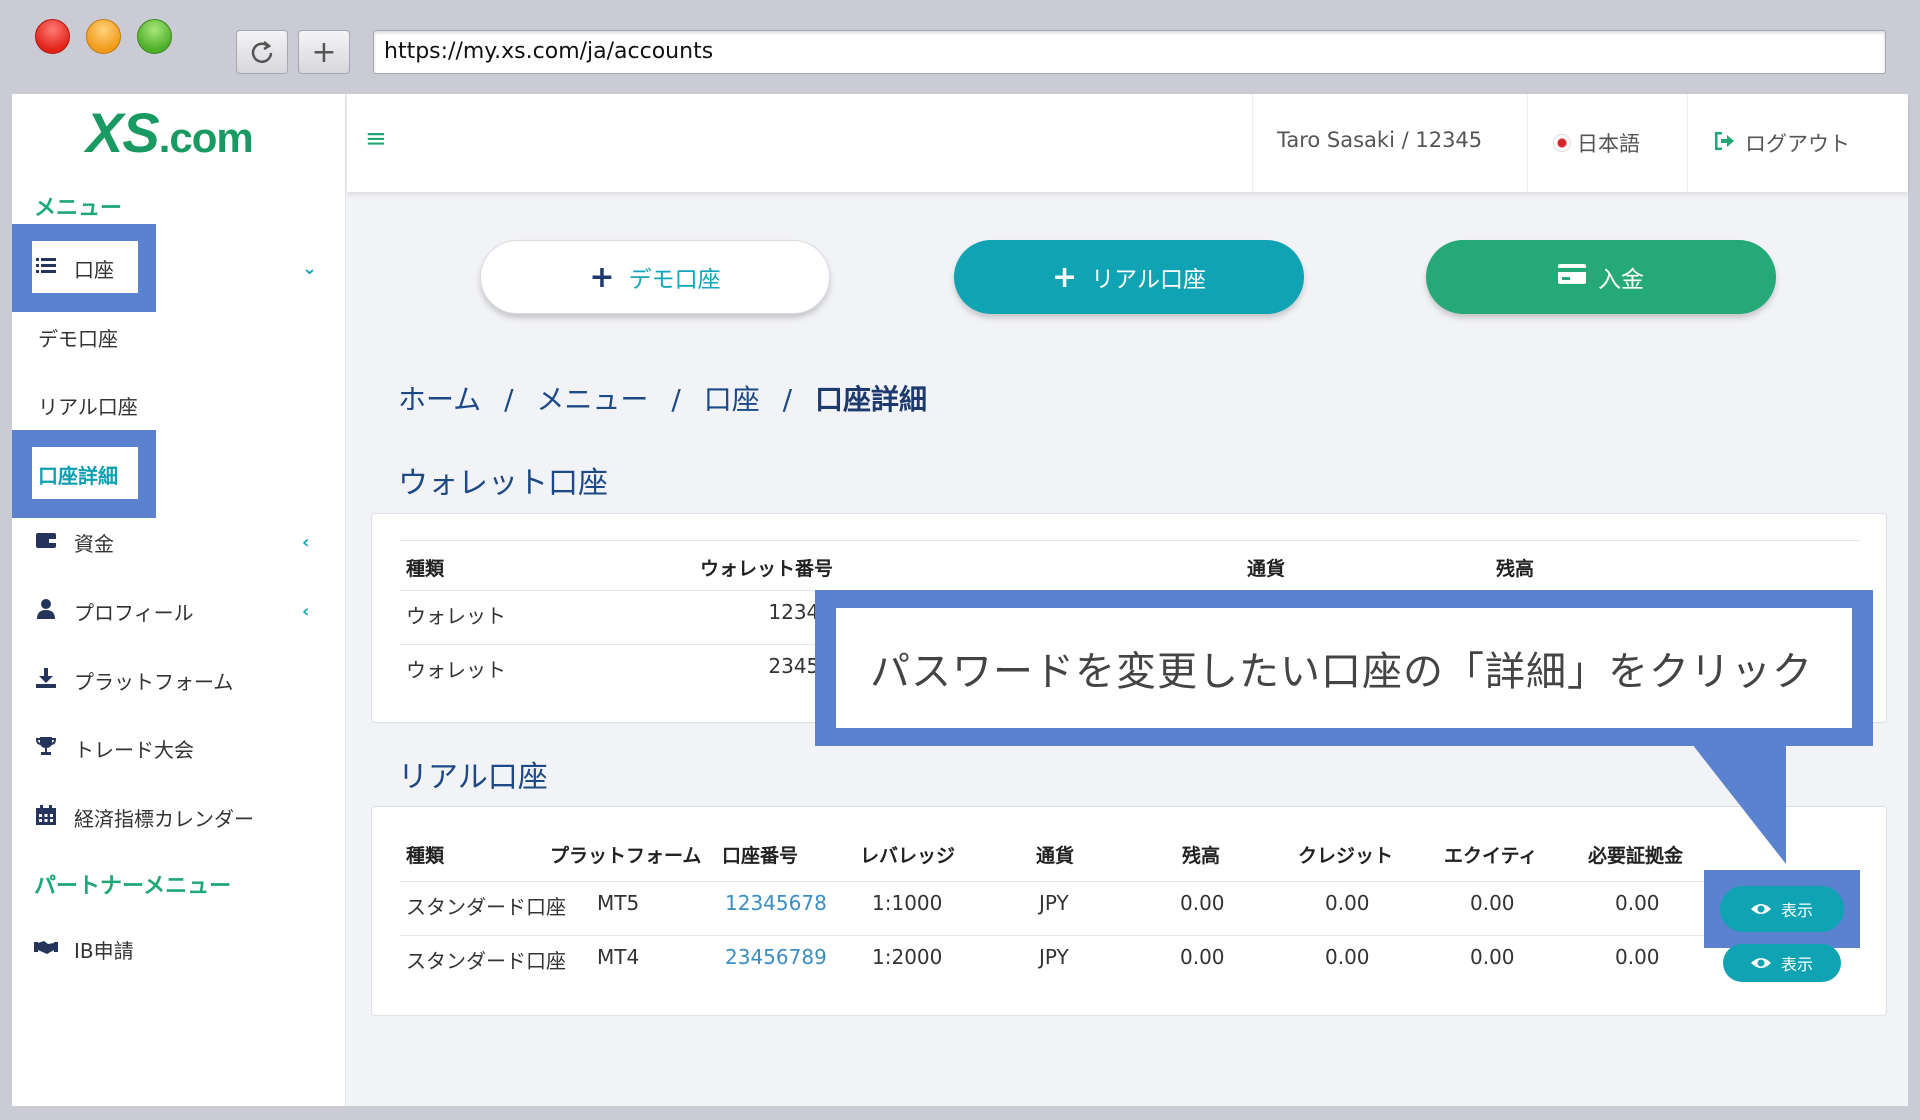 Image resolution: width=1920 pixels, height=1120 pixels. What do you see at coordinates (776, 903) in the screenshot?
I see `account-number-link: 12345678` at bounding box center [776, 903].